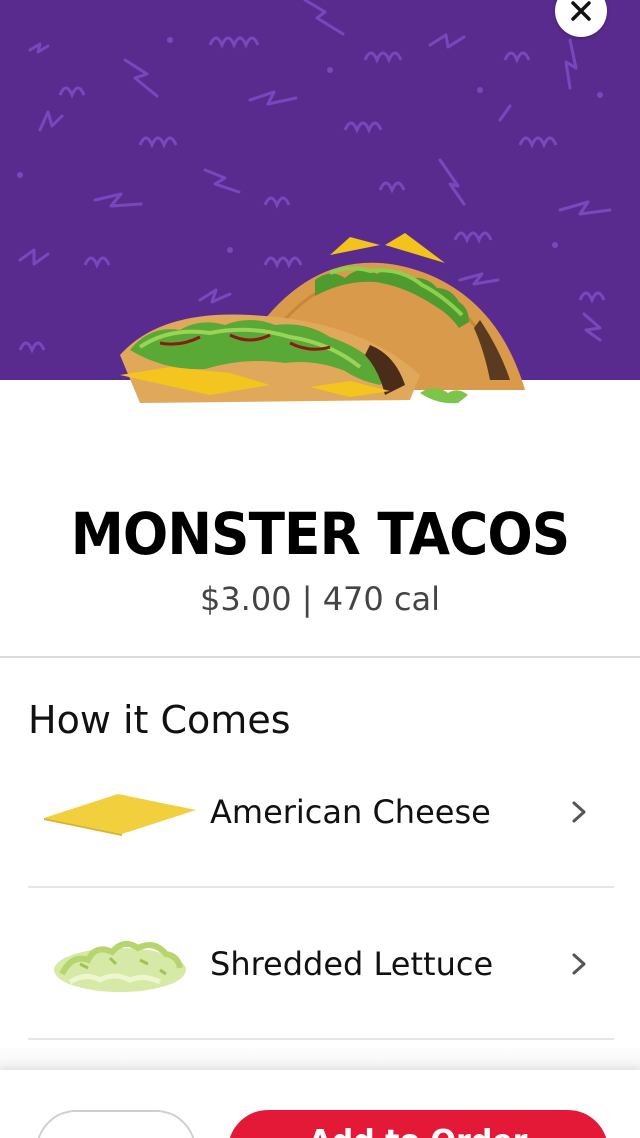 The image size is (640, 1138). Describe the element at coordinates (350, 812) in the screenshot. I see `ingredient-label: American Cheese` at that location.